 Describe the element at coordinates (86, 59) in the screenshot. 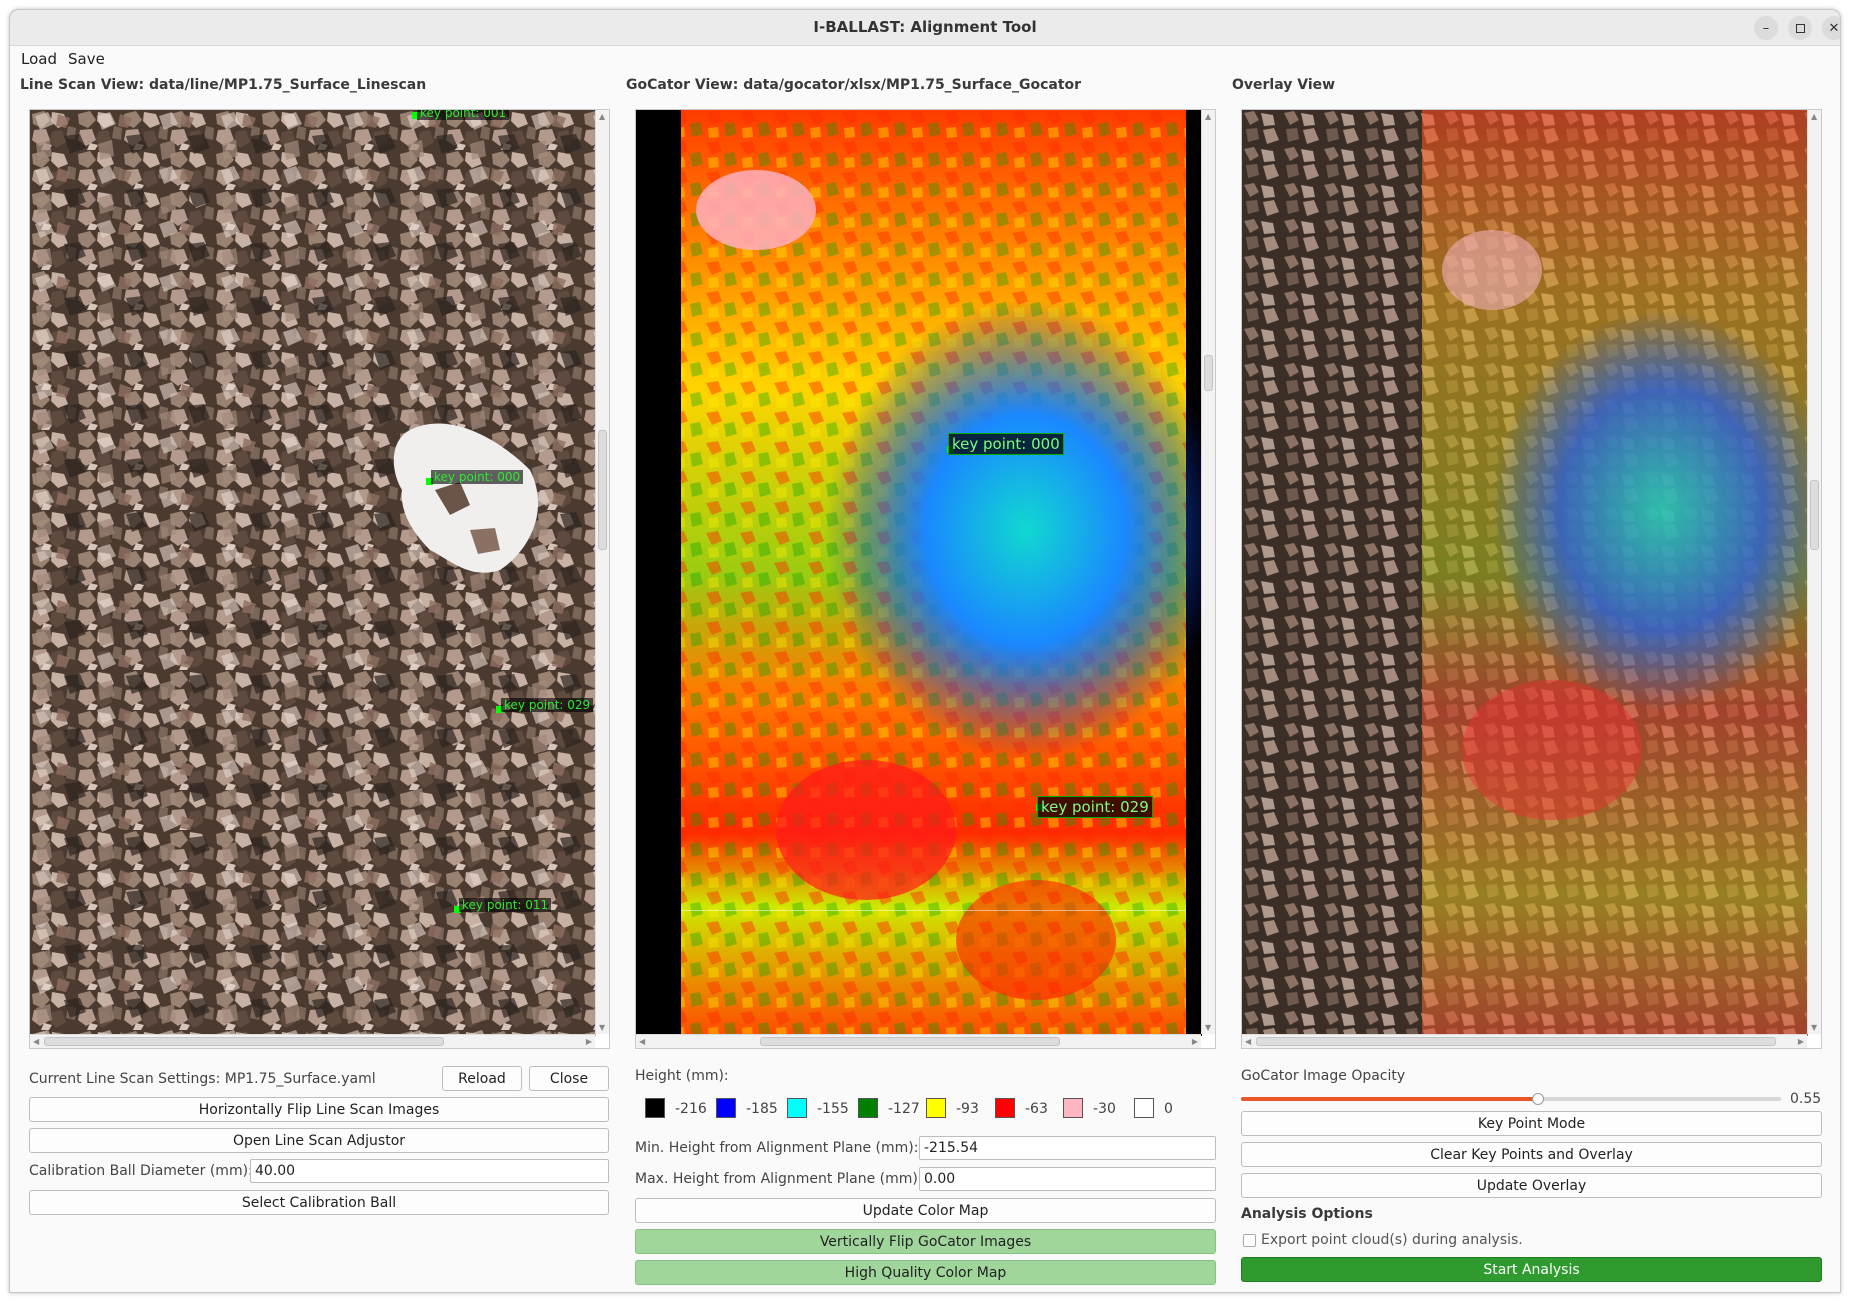

I see `menu-save: Save` at that location.